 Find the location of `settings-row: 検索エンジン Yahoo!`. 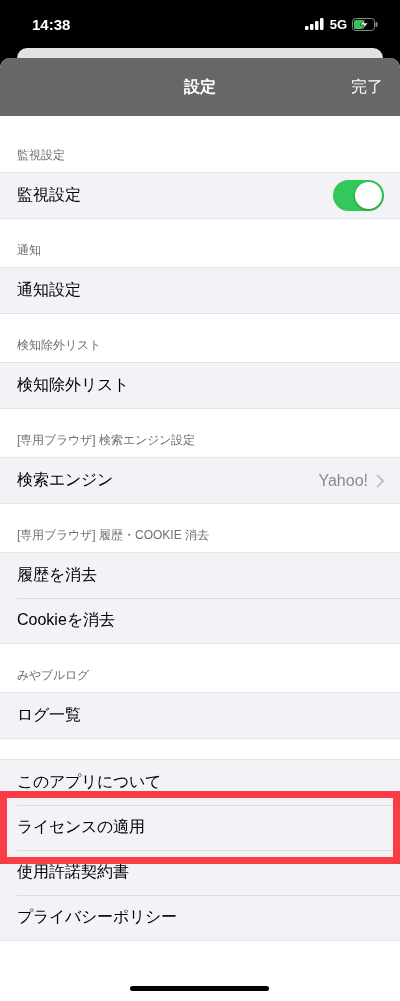

settings-row: 検索エンジン Yahoo! is located at coordinates (200, 480).